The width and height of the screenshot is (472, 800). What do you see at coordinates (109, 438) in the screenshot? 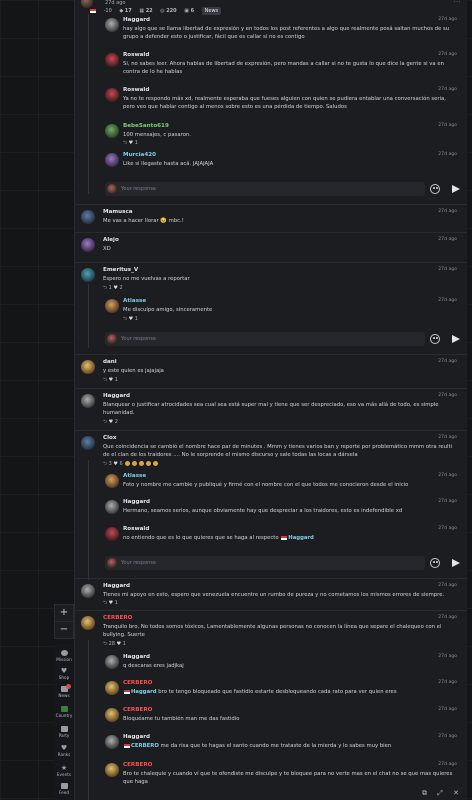
I see `comment-author: Clox` at bounding box center [109, 438].